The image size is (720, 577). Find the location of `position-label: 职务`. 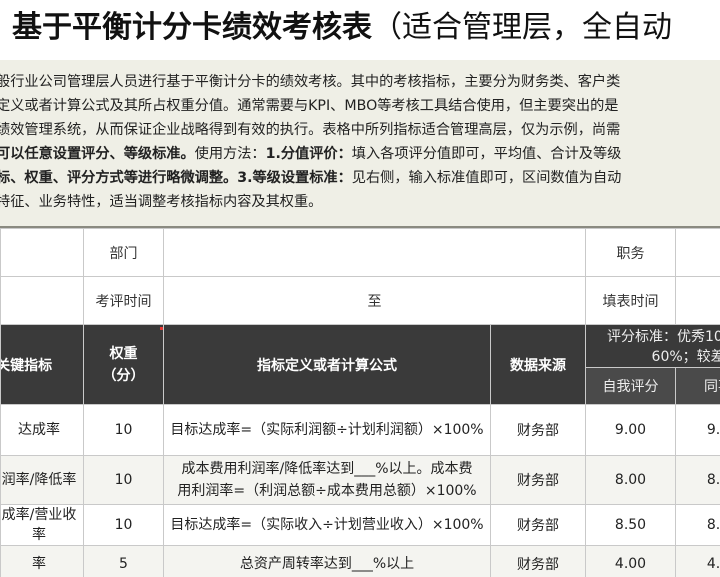

position-label: 职务 is located at coordinates (630, 252).